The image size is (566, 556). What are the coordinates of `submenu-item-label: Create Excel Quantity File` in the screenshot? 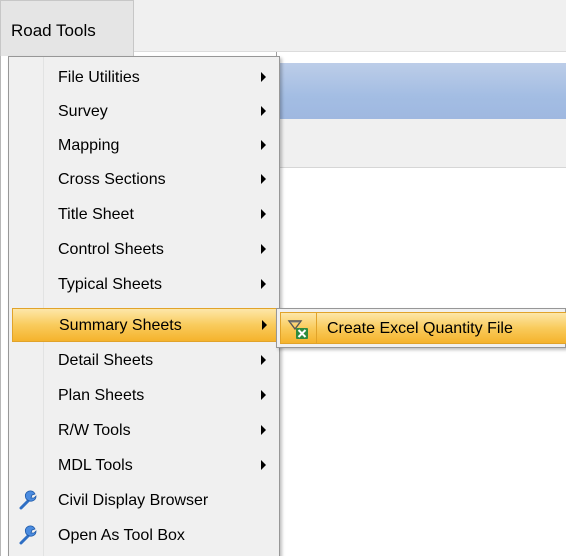 It's located at (420, 328).